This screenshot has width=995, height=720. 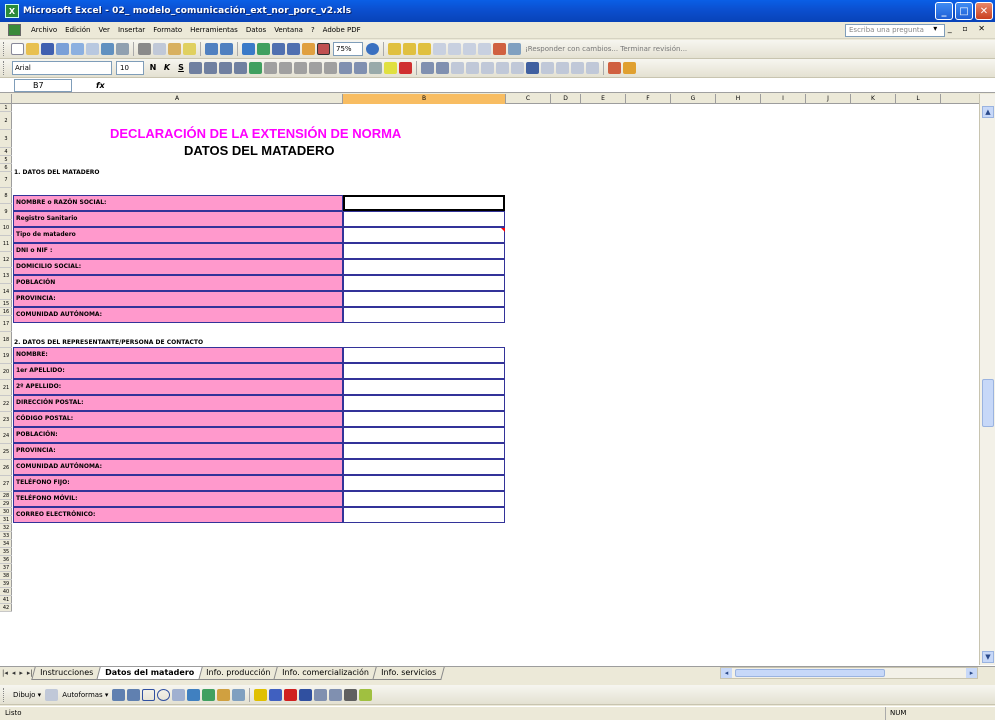 What do you see at coordinates (424, 99) in the screenshot?
I see `column-header: B` at bounding box center [424, 99].